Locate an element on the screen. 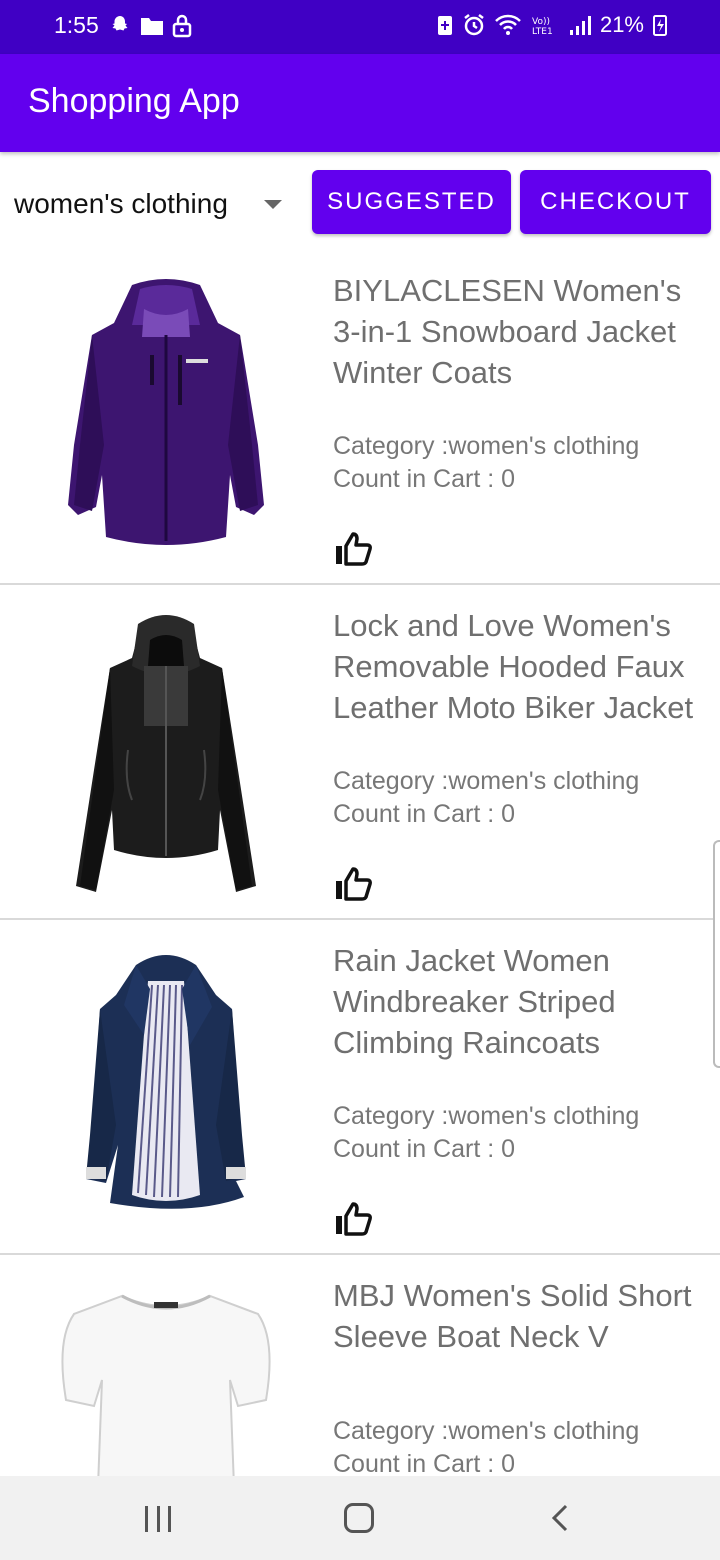 The height and width of the screenshot is (1560, 720). controls-row: women's clothing SUGGESTED CHECKOUT is located at coordinates (360, 201).